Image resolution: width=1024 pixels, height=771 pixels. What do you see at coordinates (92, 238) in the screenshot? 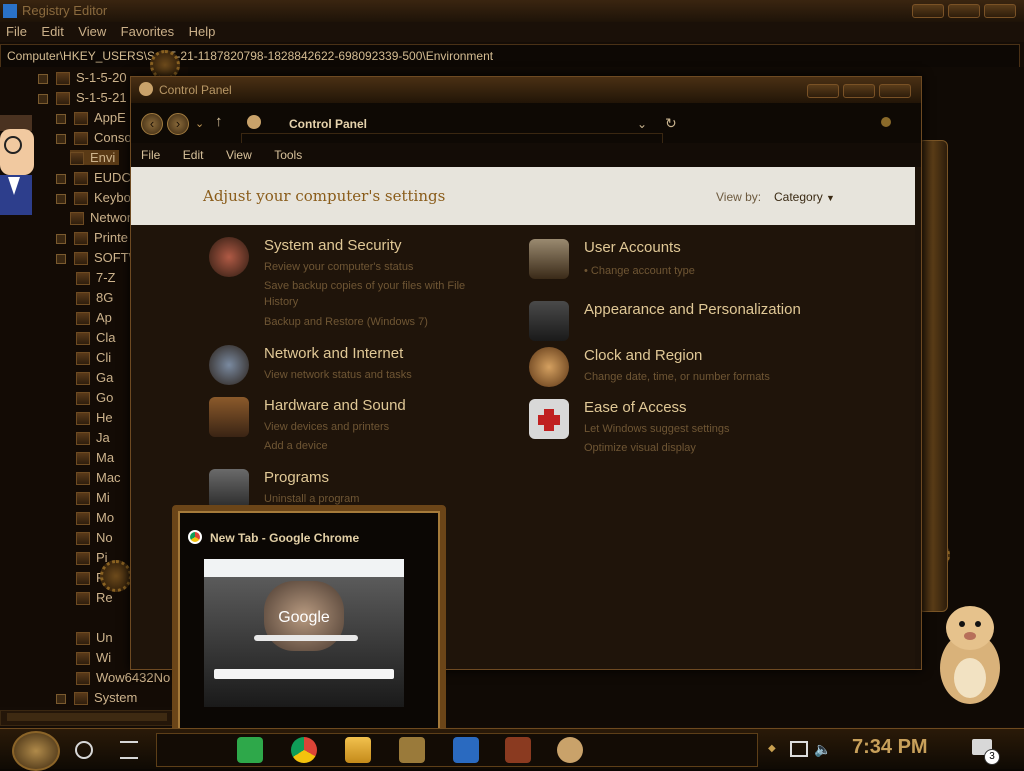
I see `tree-item: Printe` at bounding box center [92, 238].